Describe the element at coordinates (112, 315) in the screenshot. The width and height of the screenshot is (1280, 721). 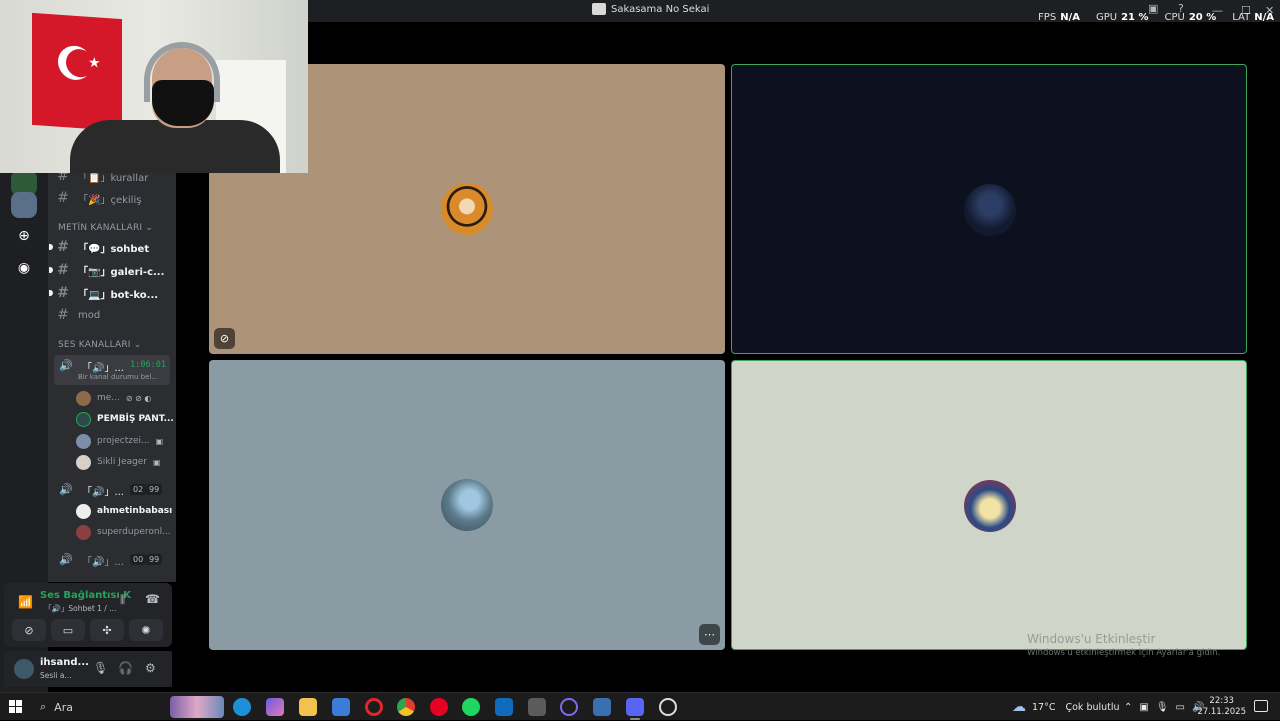
I see `channel-mod: # mod` at that location.